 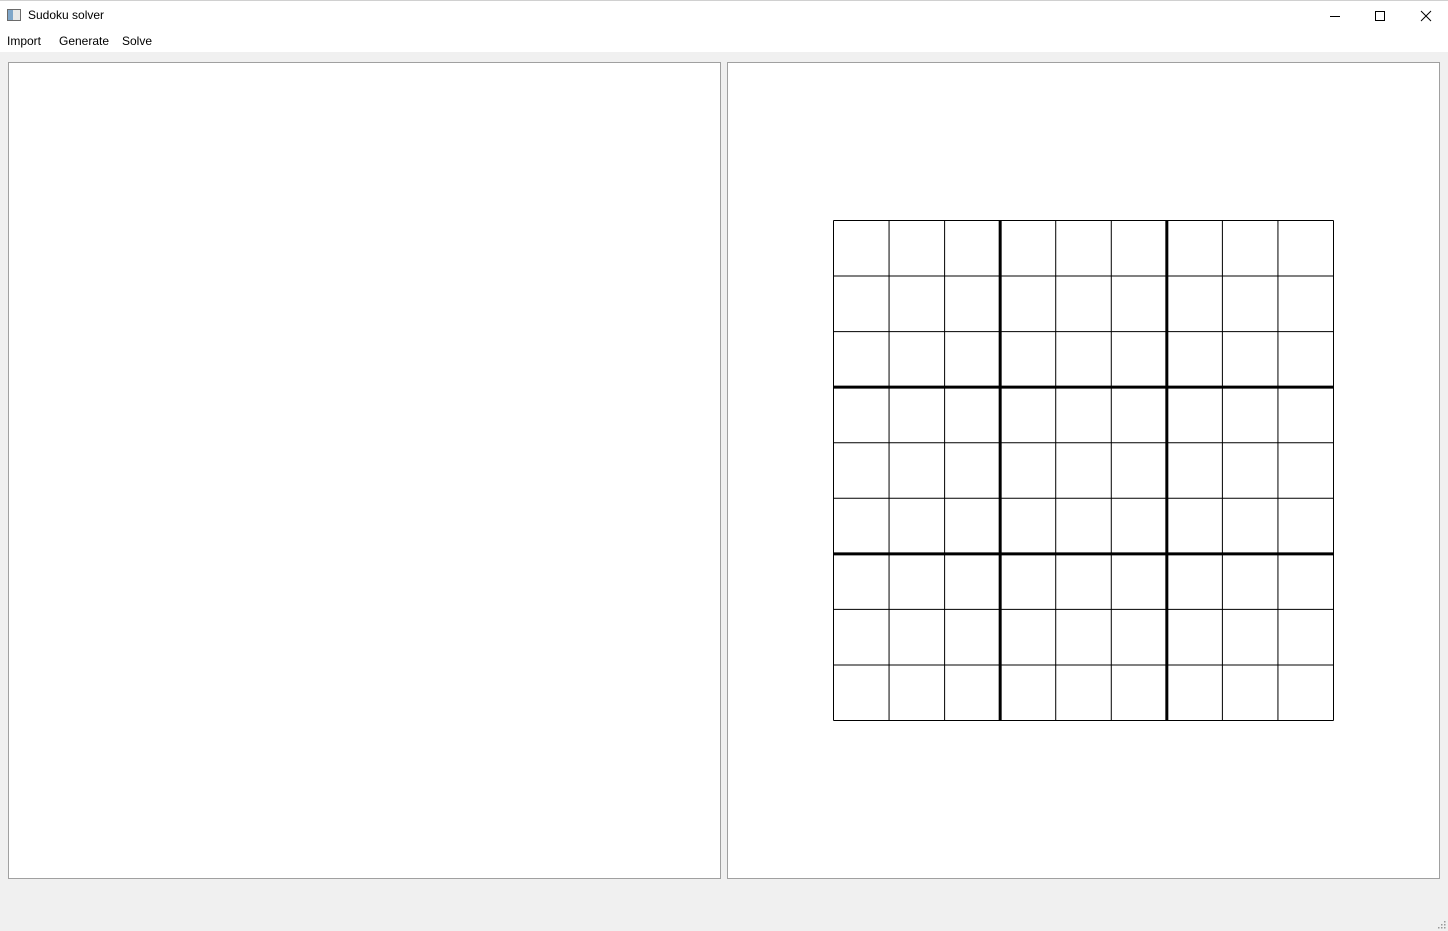 What do you see at coordinates (24, 41) in the screenshot?
I see `menu-import: Import` at bounding box center [24, 41].